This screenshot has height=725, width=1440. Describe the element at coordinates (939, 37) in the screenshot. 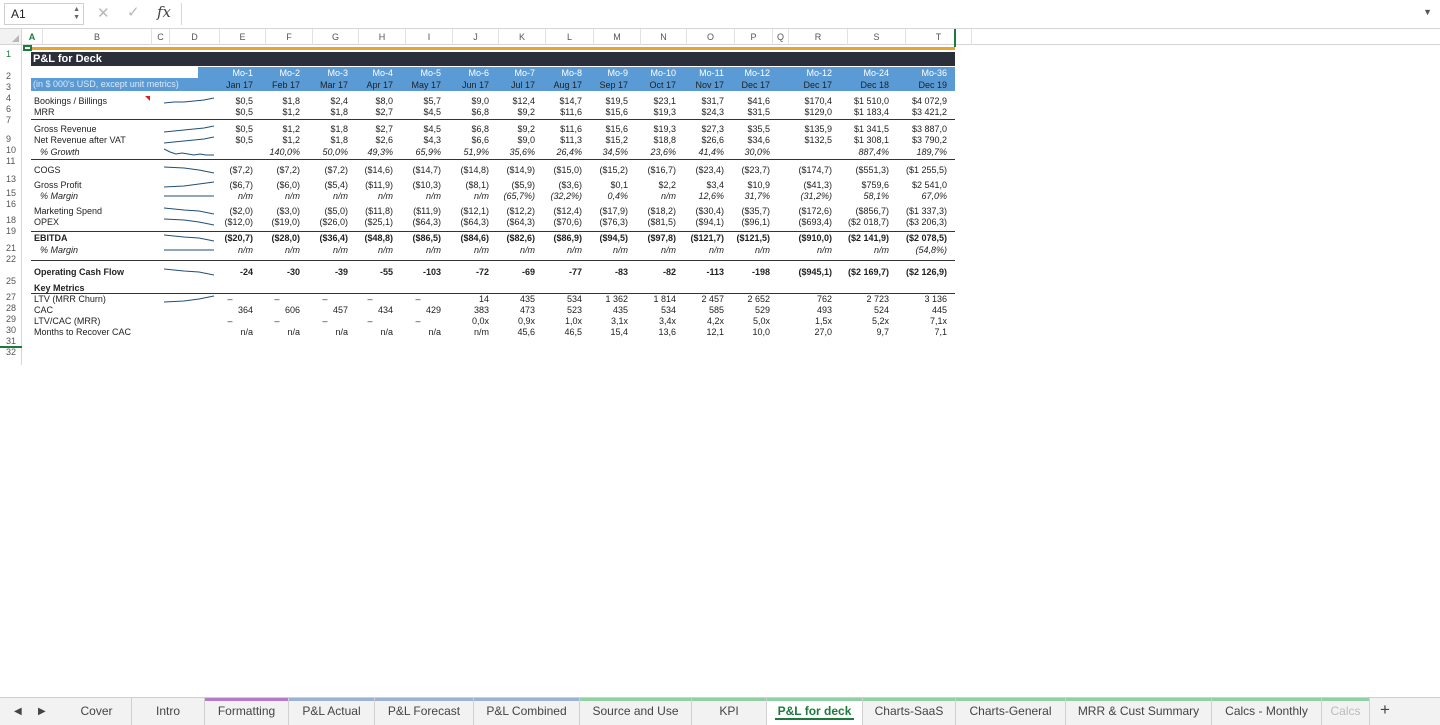

I see `column-header: T` at that location.